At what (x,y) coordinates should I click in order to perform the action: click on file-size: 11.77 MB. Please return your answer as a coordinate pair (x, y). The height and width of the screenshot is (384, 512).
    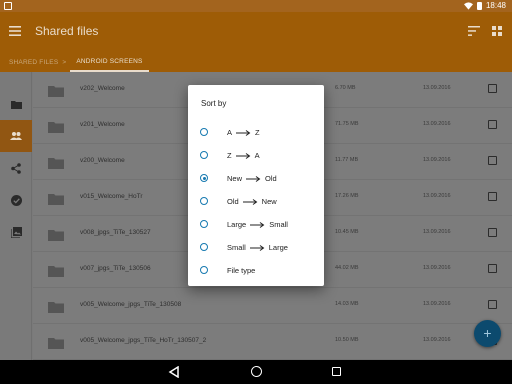
    Looking at the image, I should click on (347, 160).